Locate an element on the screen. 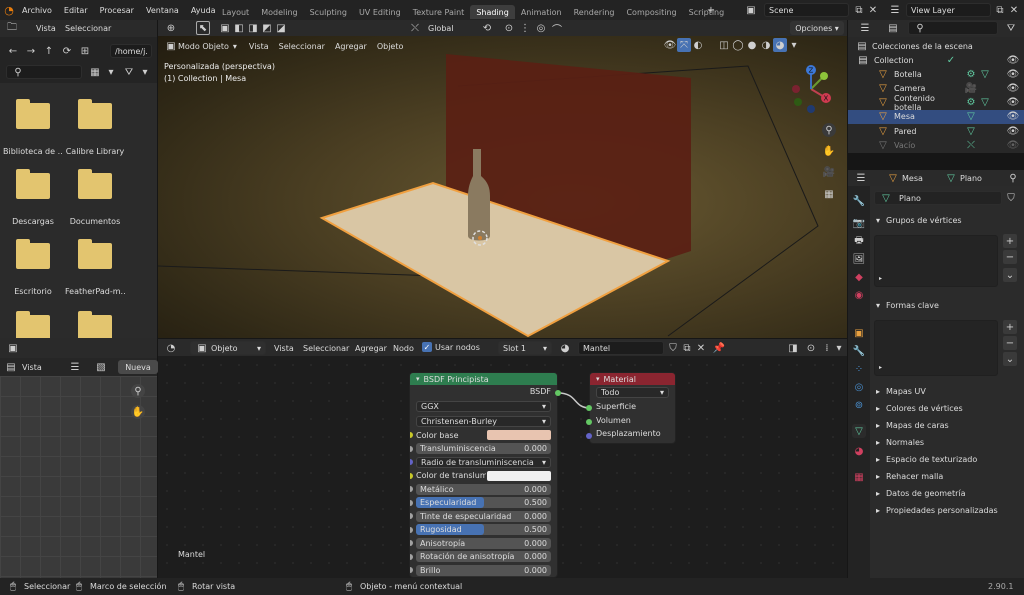  subsurface-method-dropdown: Christensen-Burley ▾ is located at coordinates (483, 421).